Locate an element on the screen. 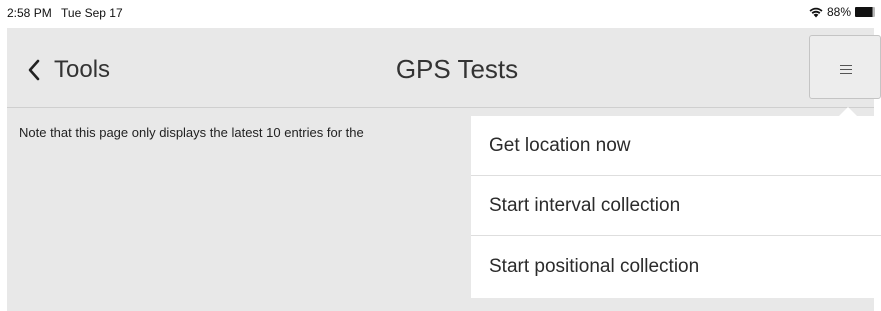 The width and height of the screenshot is (881, 311). menu-item-start-positional-collection: Start positional collection is located at coordinates (676, 267).